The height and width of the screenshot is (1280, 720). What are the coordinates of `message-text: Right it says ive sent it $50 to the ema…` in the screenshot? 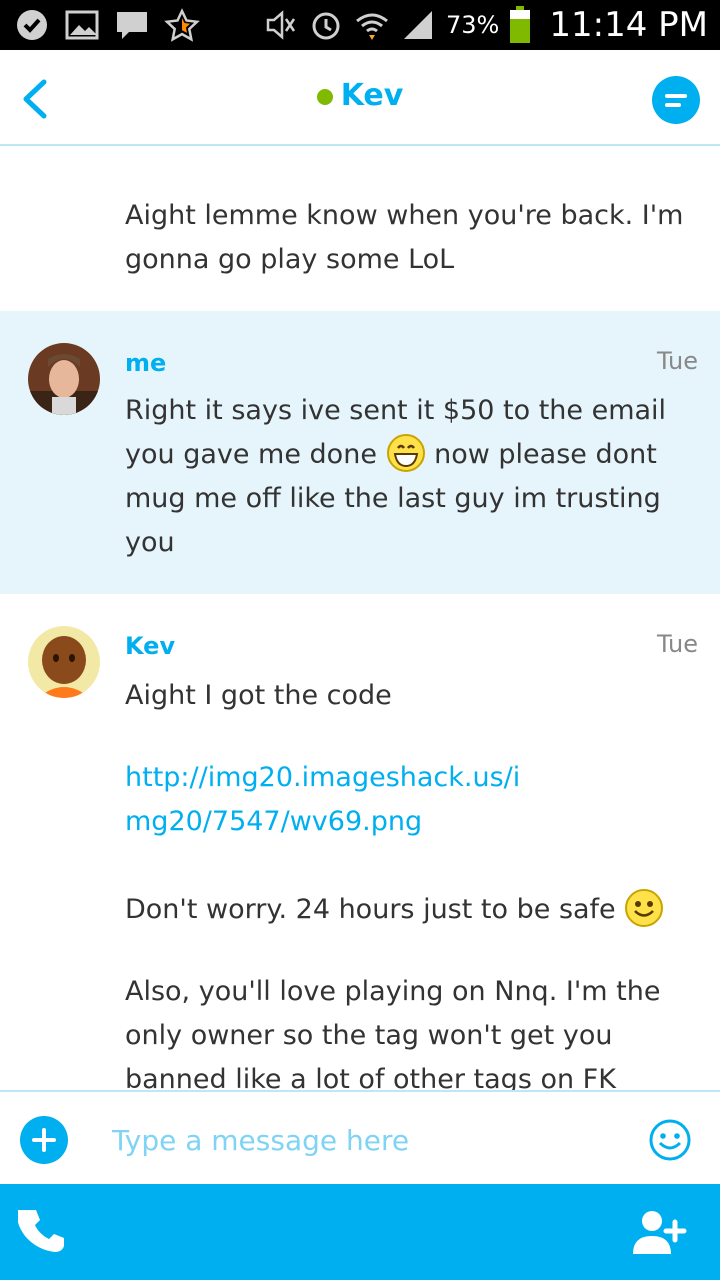 It's located at (396, 476).